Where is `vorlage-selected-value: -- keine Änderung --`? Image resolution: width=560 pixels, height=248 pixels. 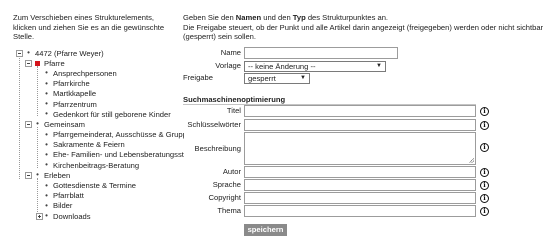 vorlage-selected-value: -- keine Änderung -- is located at coordinates (282, 66).